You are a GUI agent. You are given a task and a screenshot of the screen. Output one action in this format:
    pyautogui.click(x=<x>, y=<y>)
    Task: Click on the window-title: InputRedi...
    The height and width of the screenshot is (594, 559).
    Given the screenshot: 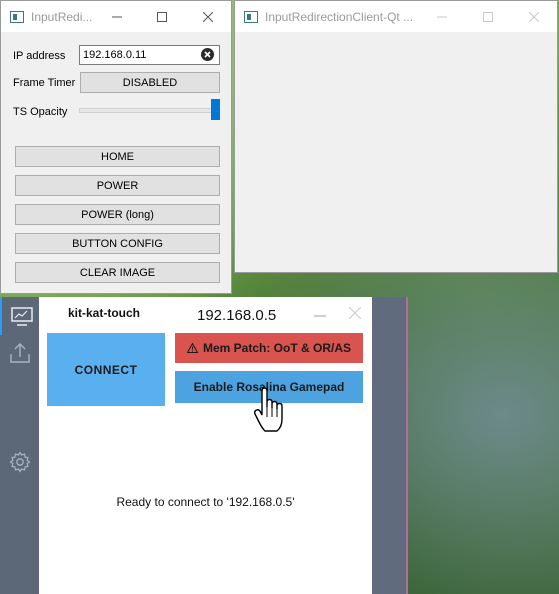 What is the action you would take?
    pyautogui.click(x=62, y=16)
    